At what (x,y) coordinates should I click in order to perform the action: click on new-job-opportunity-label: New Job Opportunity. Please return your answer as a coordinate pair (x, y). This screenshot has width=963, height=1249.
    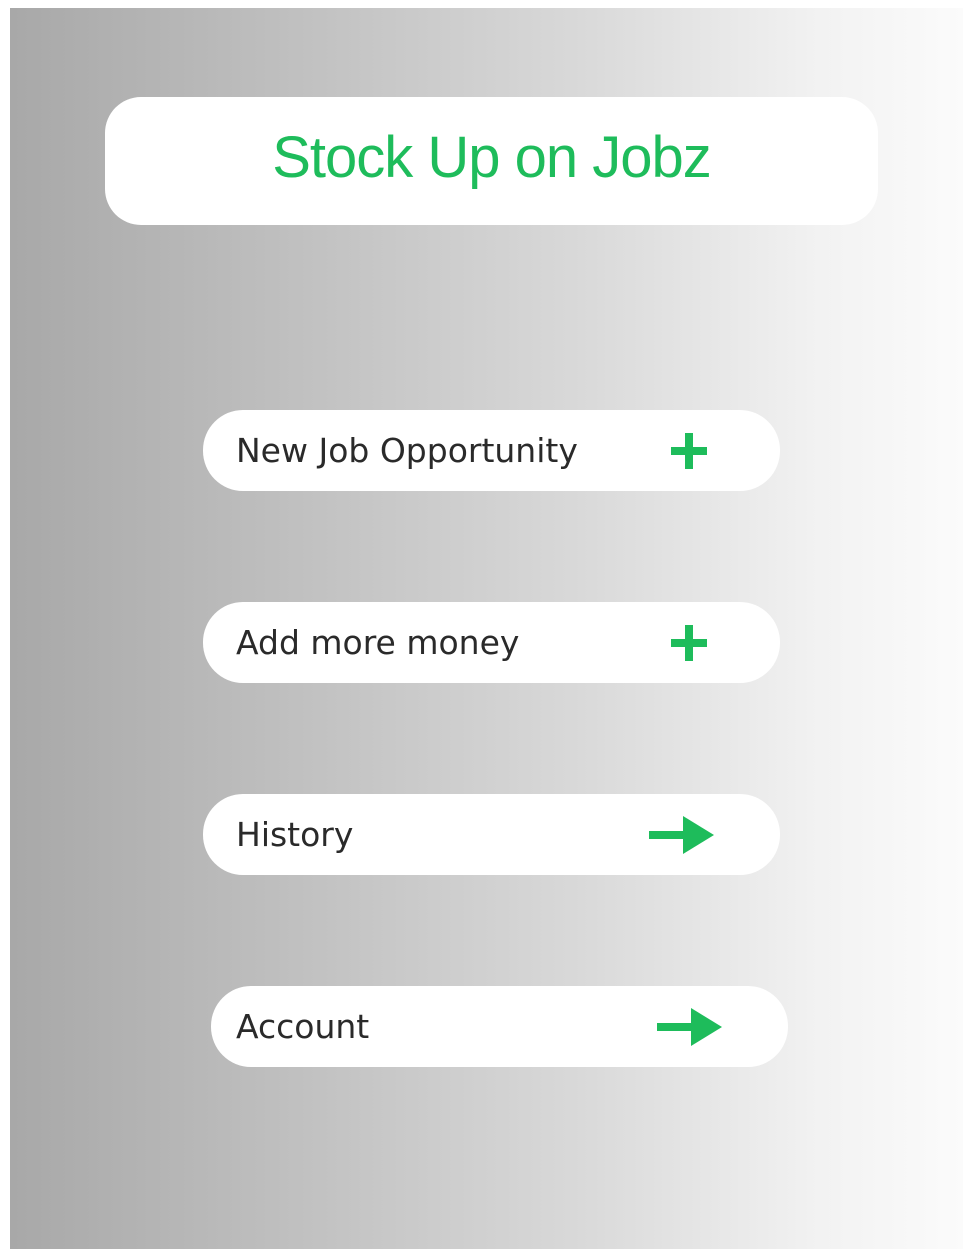
    Looking at the image, I should click on (407, 450).